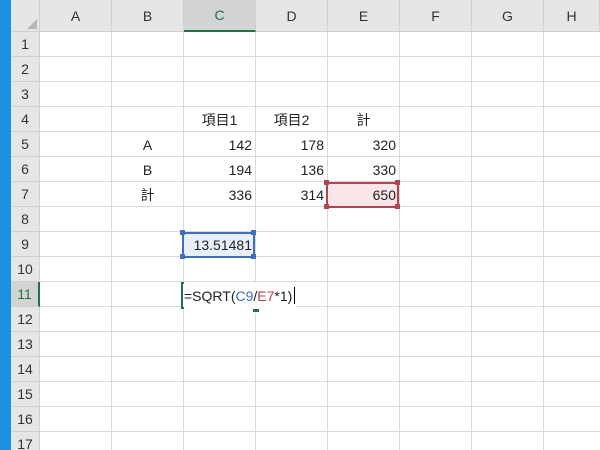 This screenshot has height=450, width=600. I want to click on window-edge, so click(5, 225).